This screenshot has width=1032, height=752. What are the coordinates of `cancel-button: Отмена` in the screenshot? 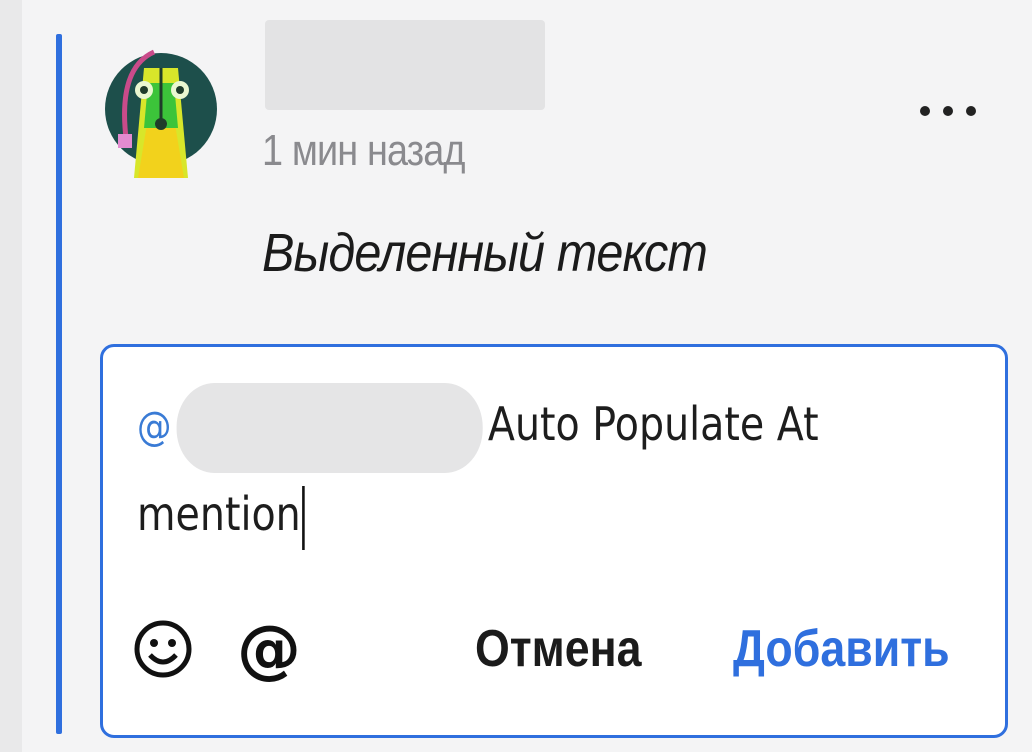 It's located at (558, 649).